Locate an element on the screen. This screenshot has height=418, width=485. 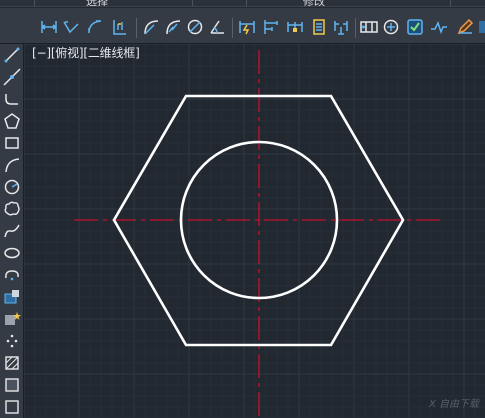
revision-cloud-icon is located at coordinates (12, 209).